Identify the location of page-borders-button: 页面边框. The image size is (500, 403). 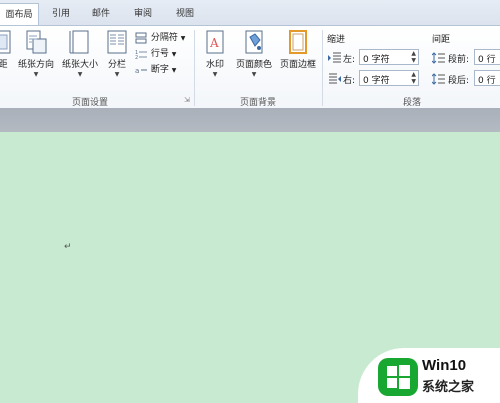
(298, 49).